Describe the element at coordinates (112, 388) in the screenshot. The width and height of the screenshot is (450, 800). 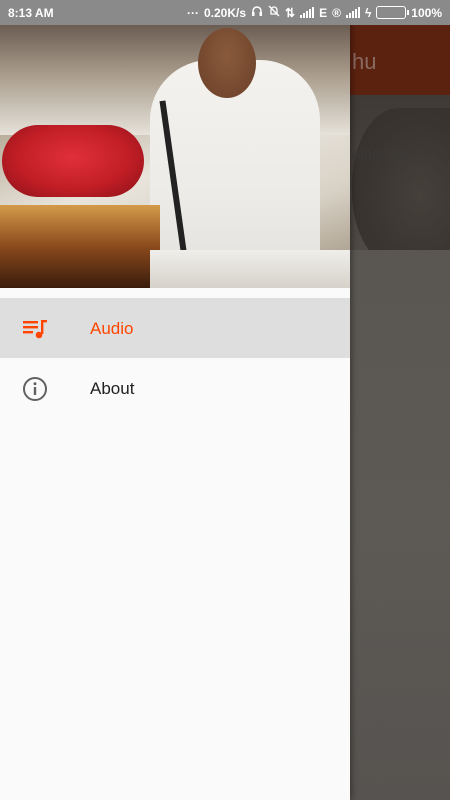
I see `menu-item-label: About` at that location.